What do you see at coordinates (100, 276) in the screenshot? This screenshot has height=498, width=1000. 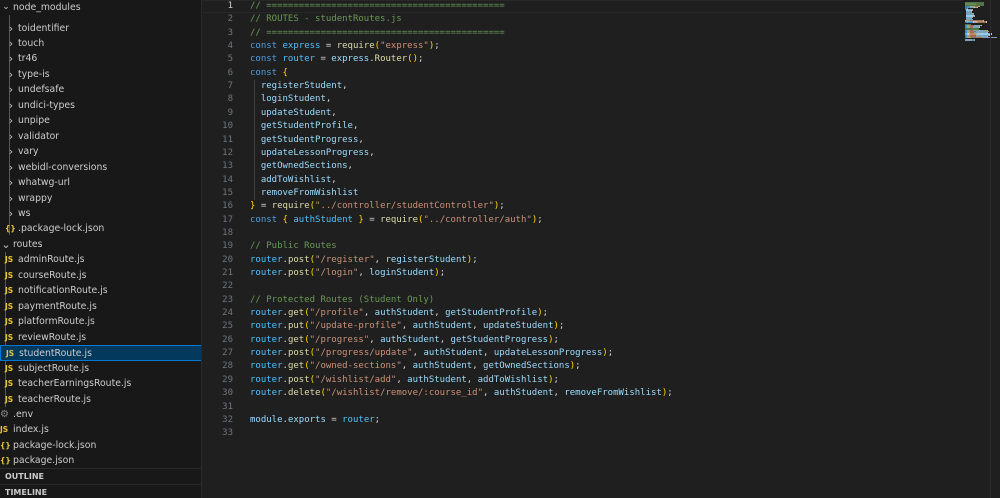 I see `route-file: JS courseRoute.js` at bounding box center [100, 276].